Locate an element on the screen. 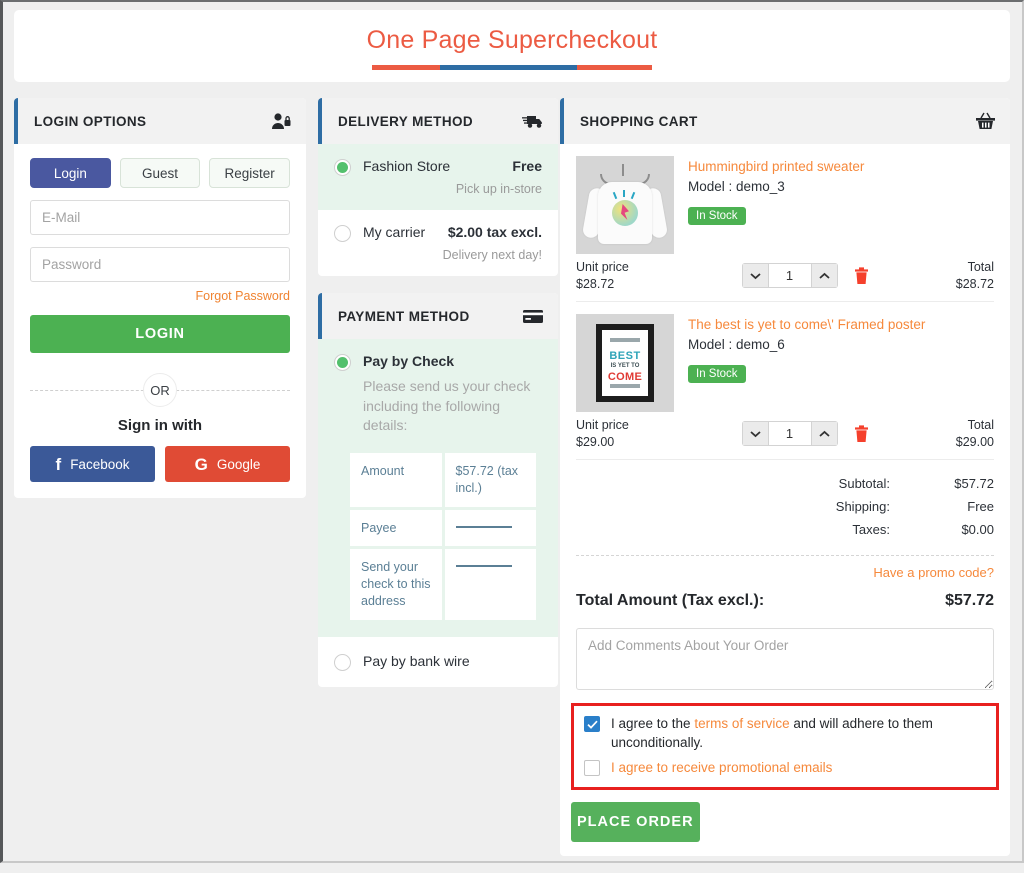 This screenshot has height=873, width=1024. delivery-method-title: DELIVERY METHOD is located at coordinates (406, 121).